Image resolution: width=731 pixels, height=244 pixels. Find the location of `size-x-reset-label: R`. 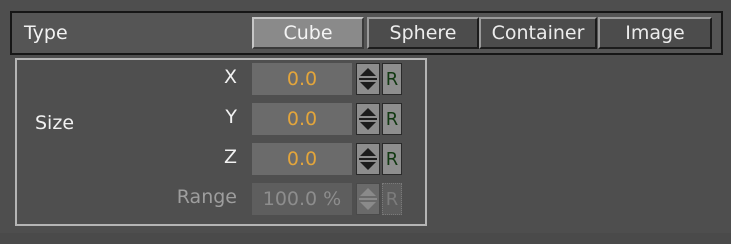

size-x-reset-label: R is located at coordinates (392, 79).